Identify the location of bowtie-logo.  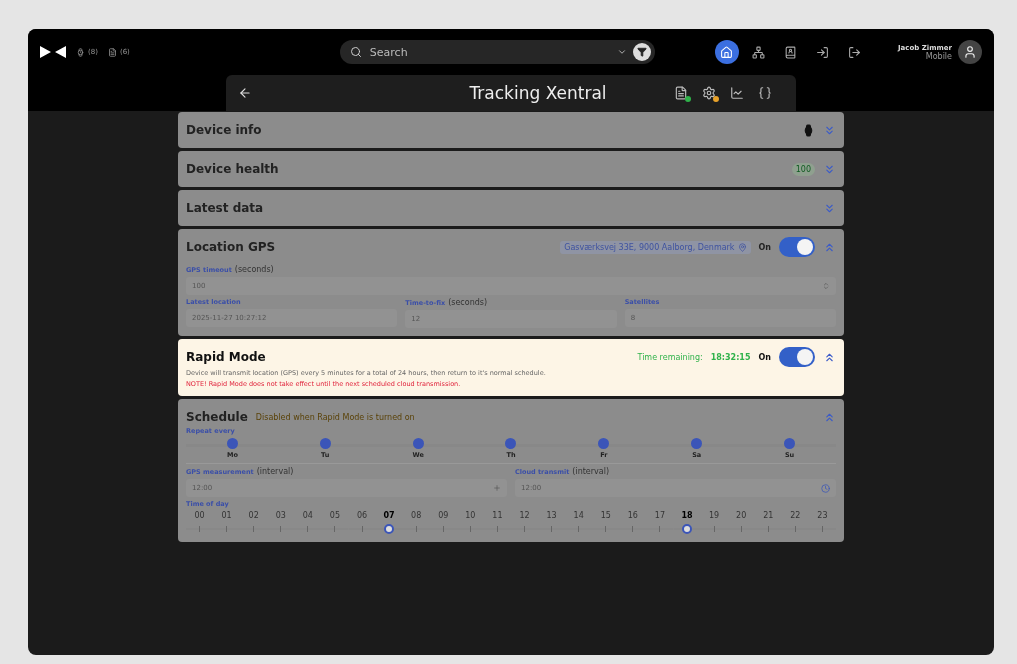
(53, 52).